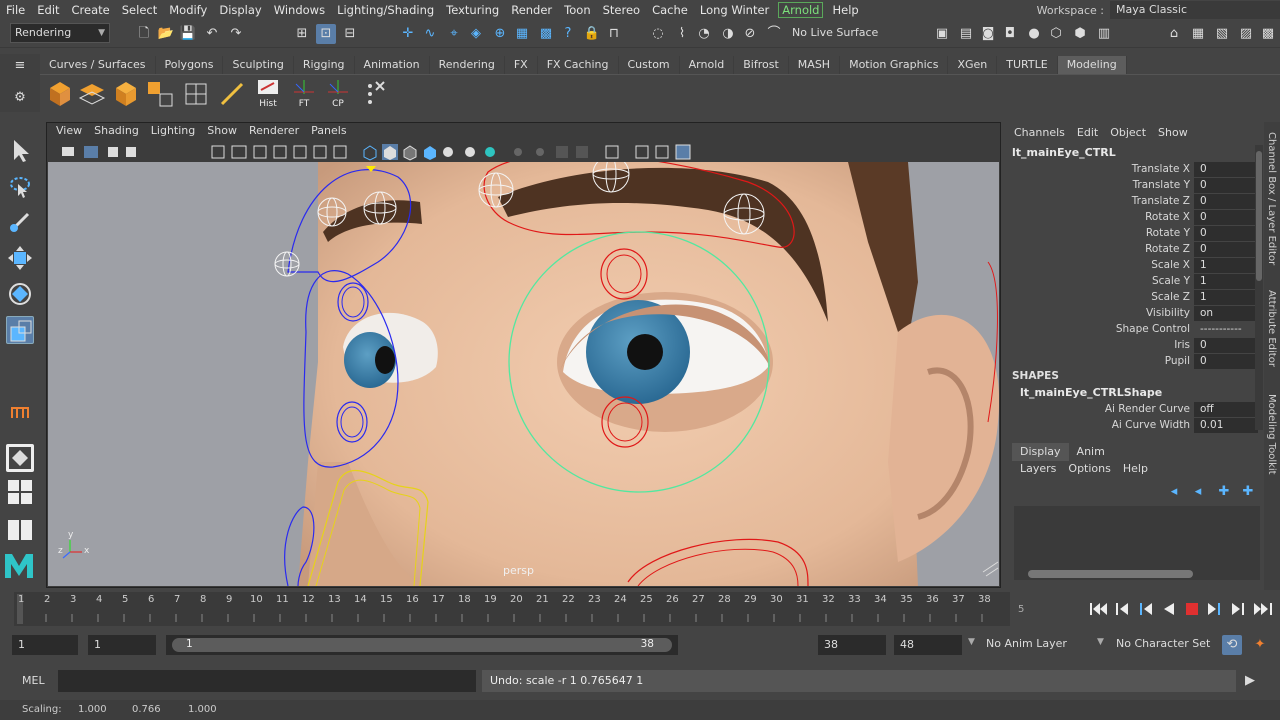 The width and height of the screenshot is (1280, 720). What do you see at coordinates (422, 645) in the screenshot?
I see `range-slider: 1 38` at bounding box center [422, 645].